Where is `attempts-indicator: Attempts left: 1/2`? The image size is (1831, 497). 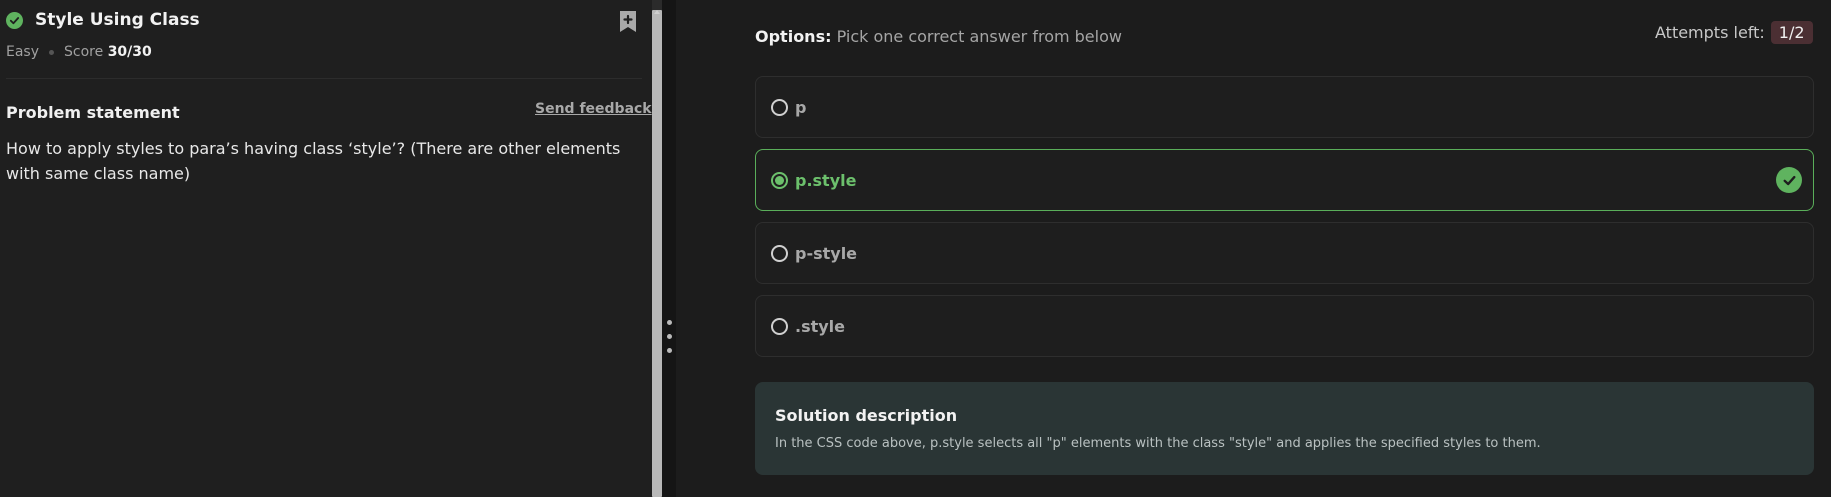
attempts-indicator: Attempts left: 1/2 is located at coordinates (1734, 32).